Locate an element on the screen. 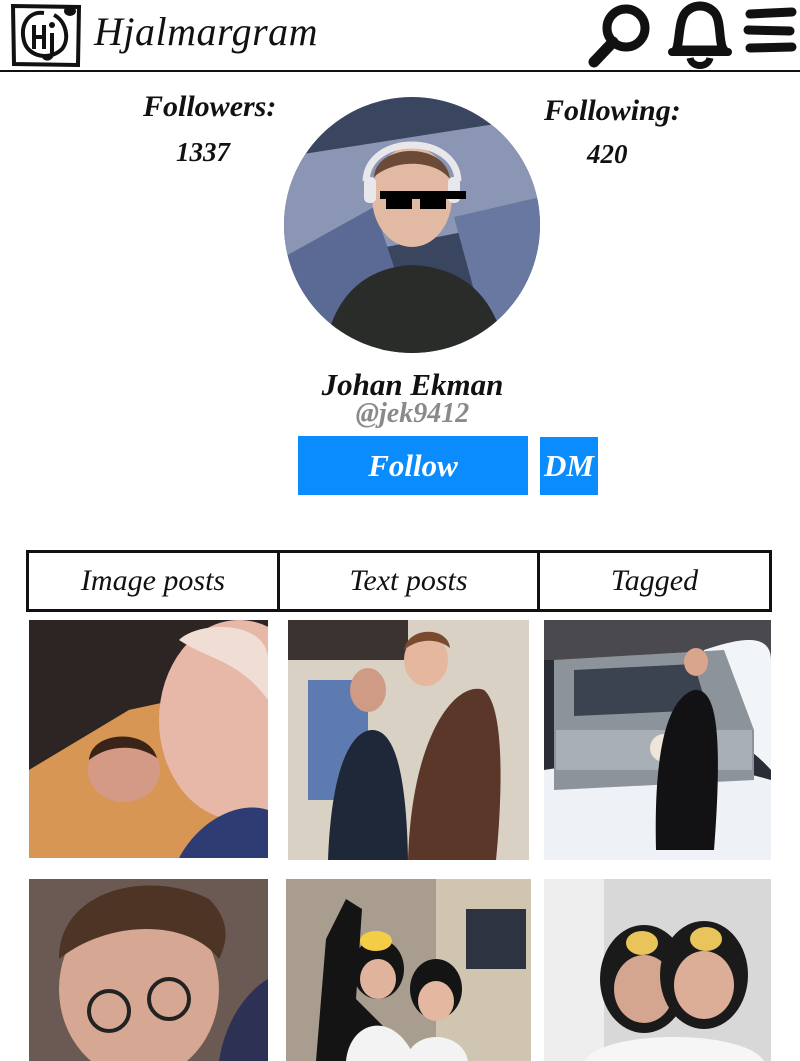 The width and height of the screenshot is (800, 1061). tab-image-posts: Image posts is located at coordinates (154, 581).